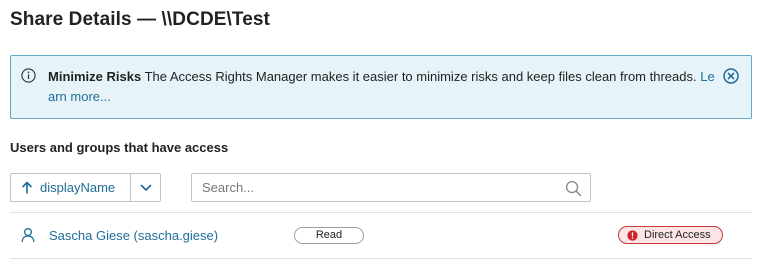  Describe the element at coordinates (95, 76) in the screenshot. I see `banner-title: Minimize Risks` at that location.